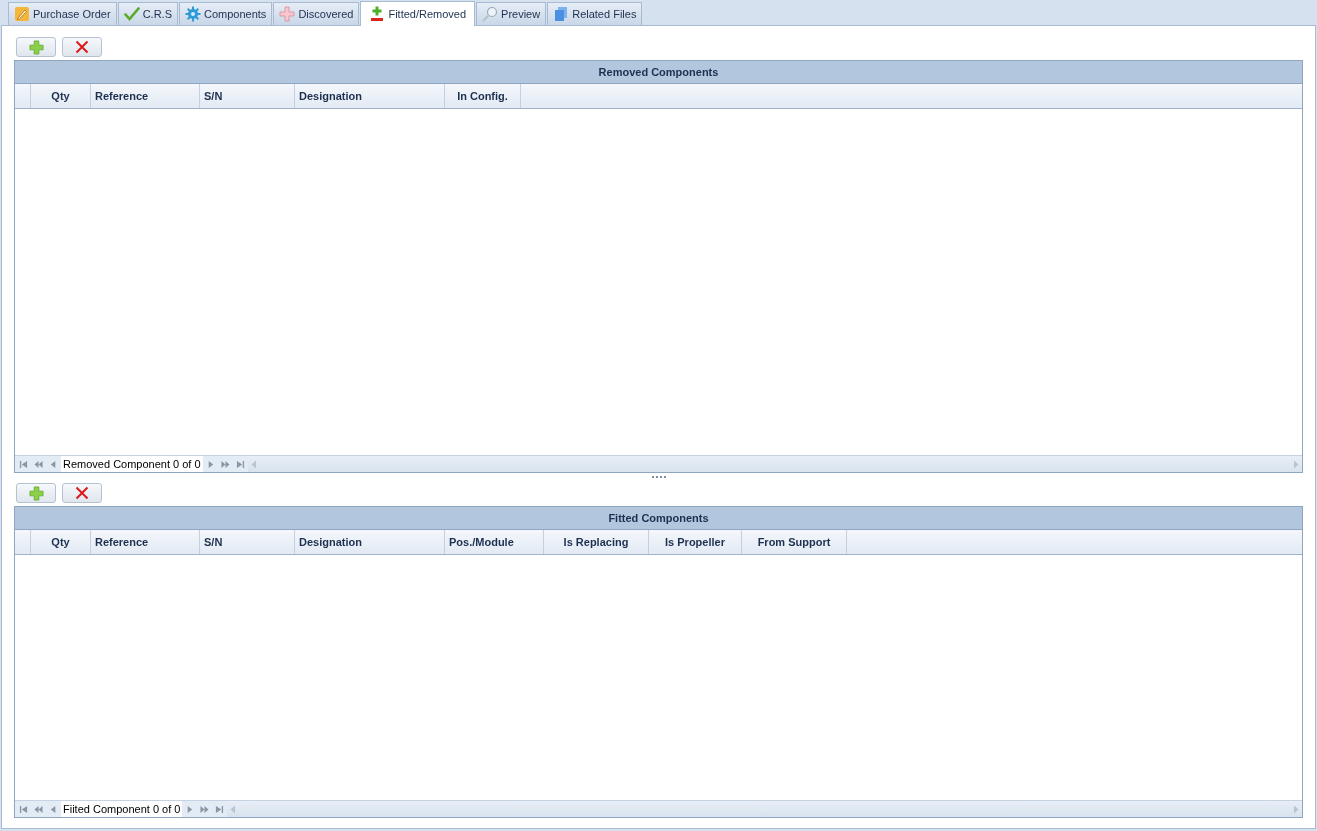  What do you see at coordinates (131, 14) in the screenshot?
I see `checkmark-icon` at bounding box center [131, 14].